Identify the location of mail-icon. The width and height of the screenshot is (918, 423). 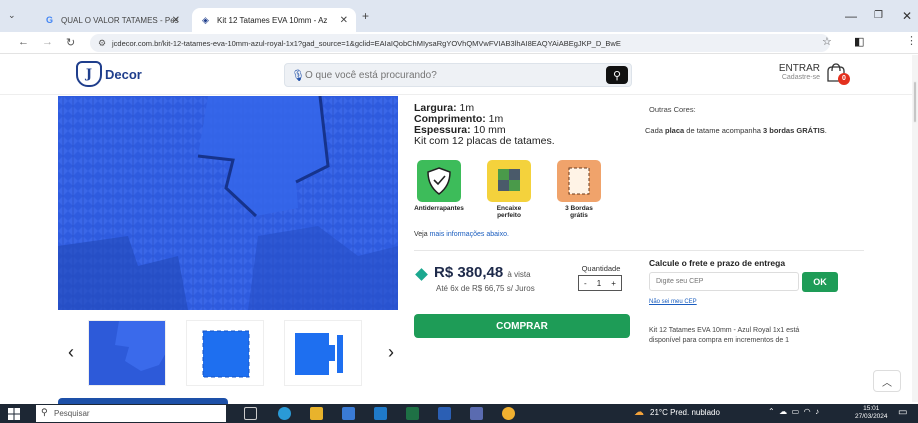
(380, 413).